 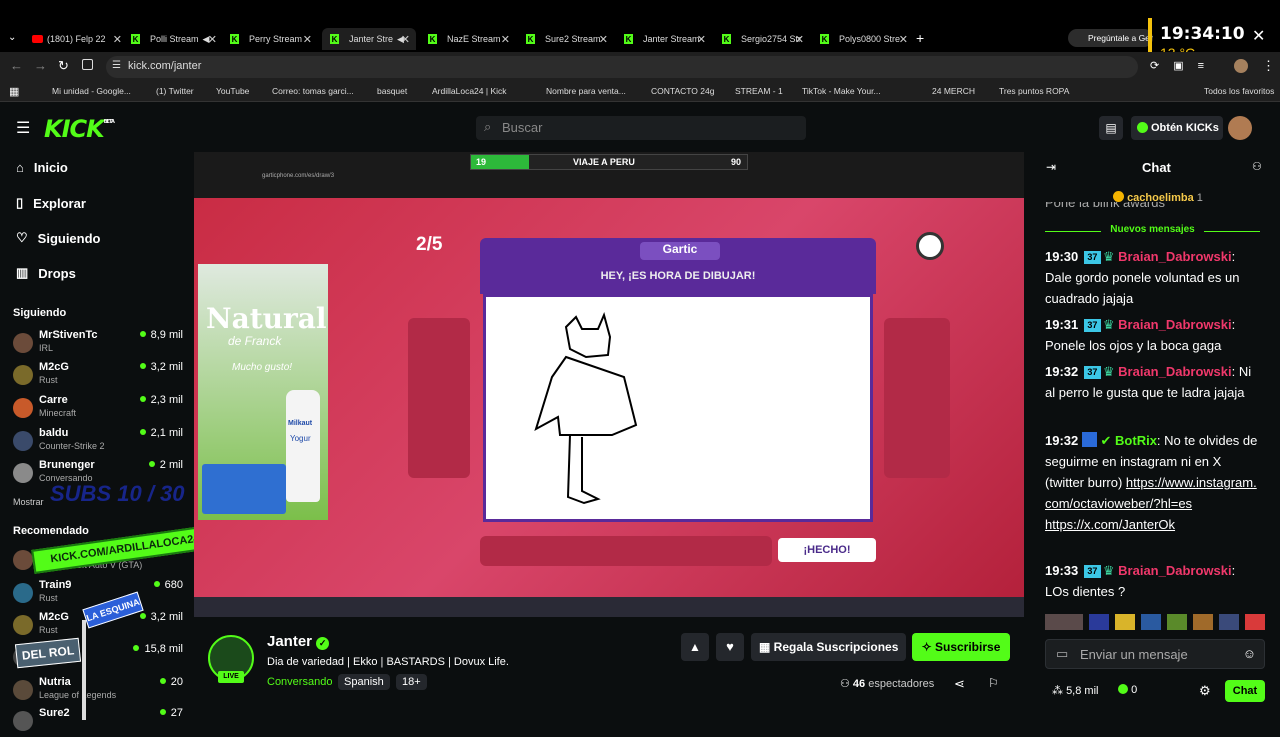 I want to click on collapse-chat-icon: ⇥, so click(x=1051, y=167).